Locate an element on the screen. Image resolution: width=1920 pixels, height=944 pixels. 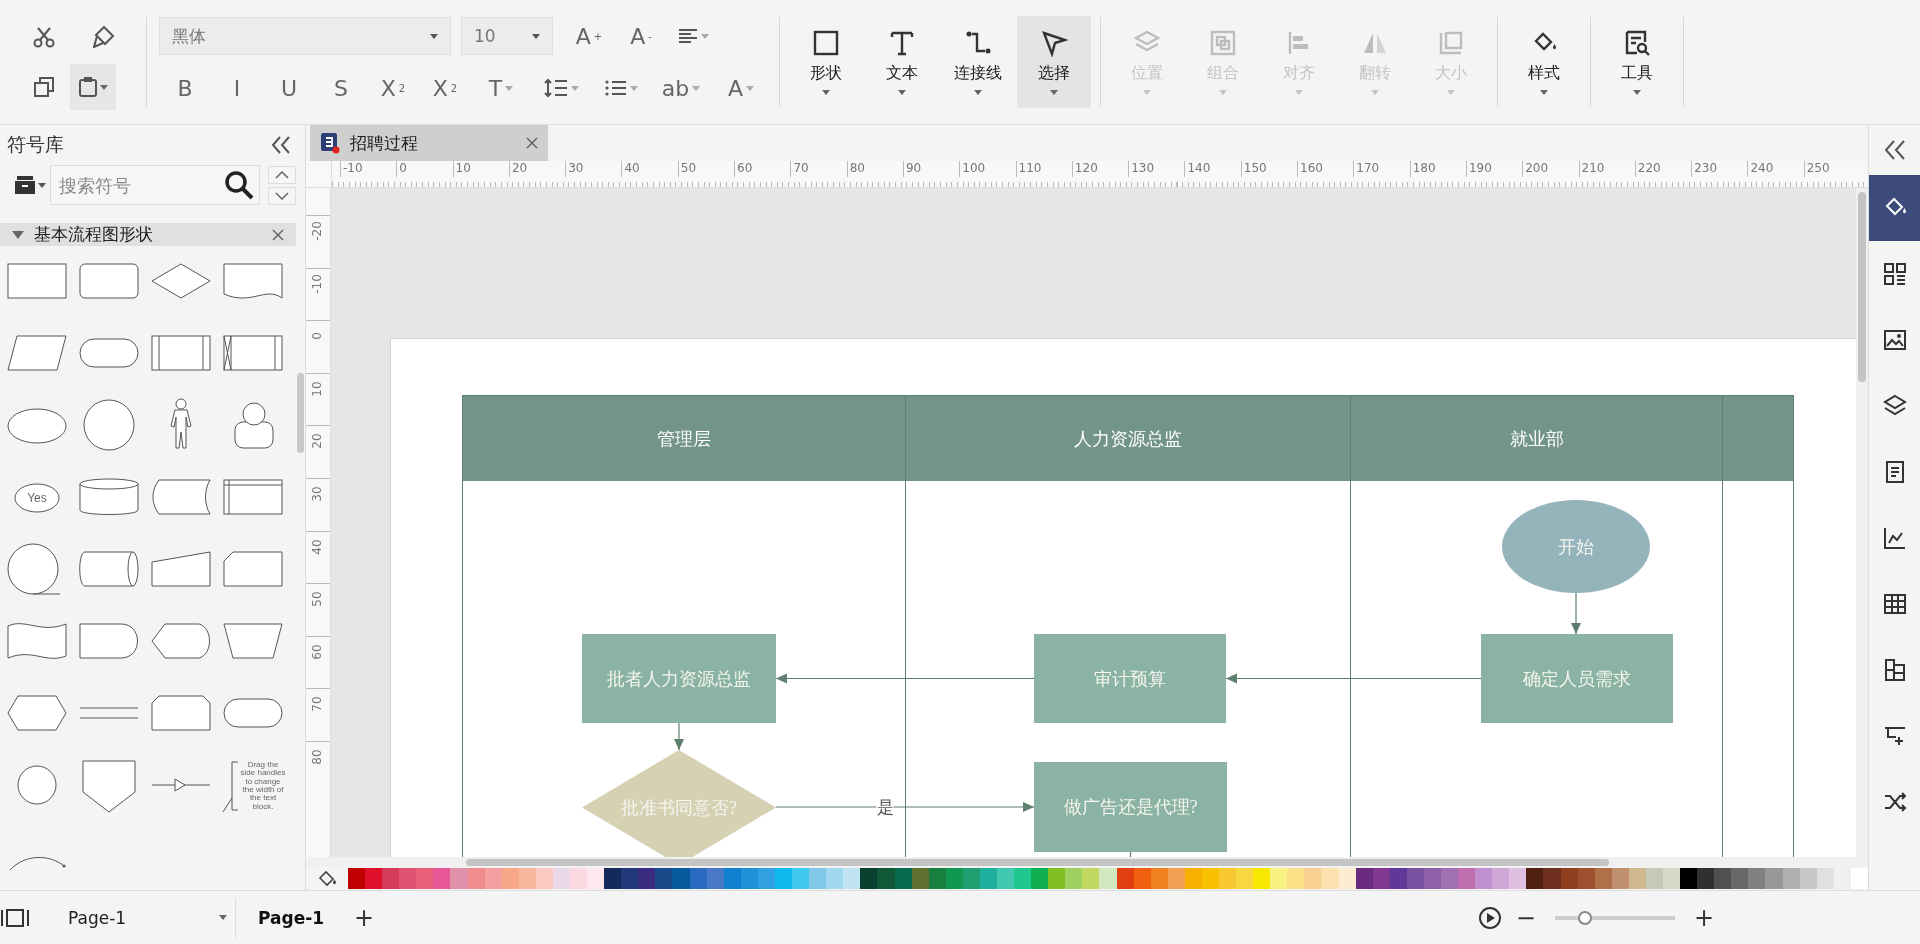
ruler-label: 120 is located at coordinates (1100, 169).